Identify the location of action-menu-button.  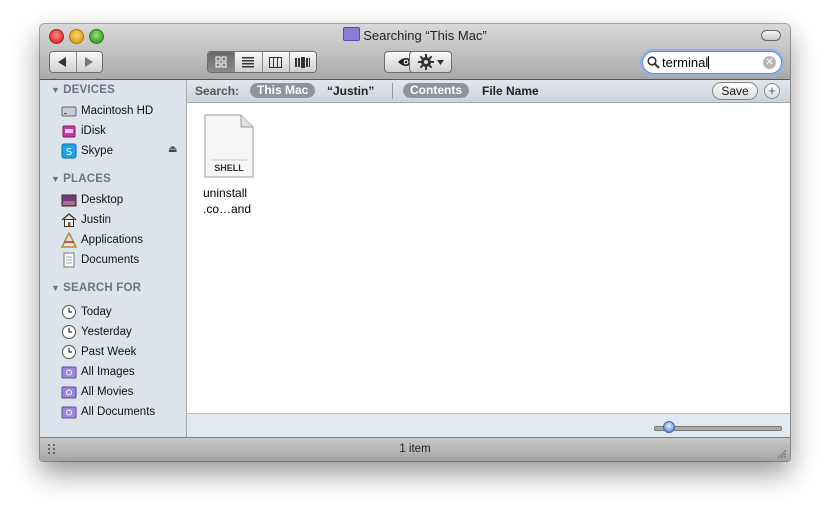
(430, 62).